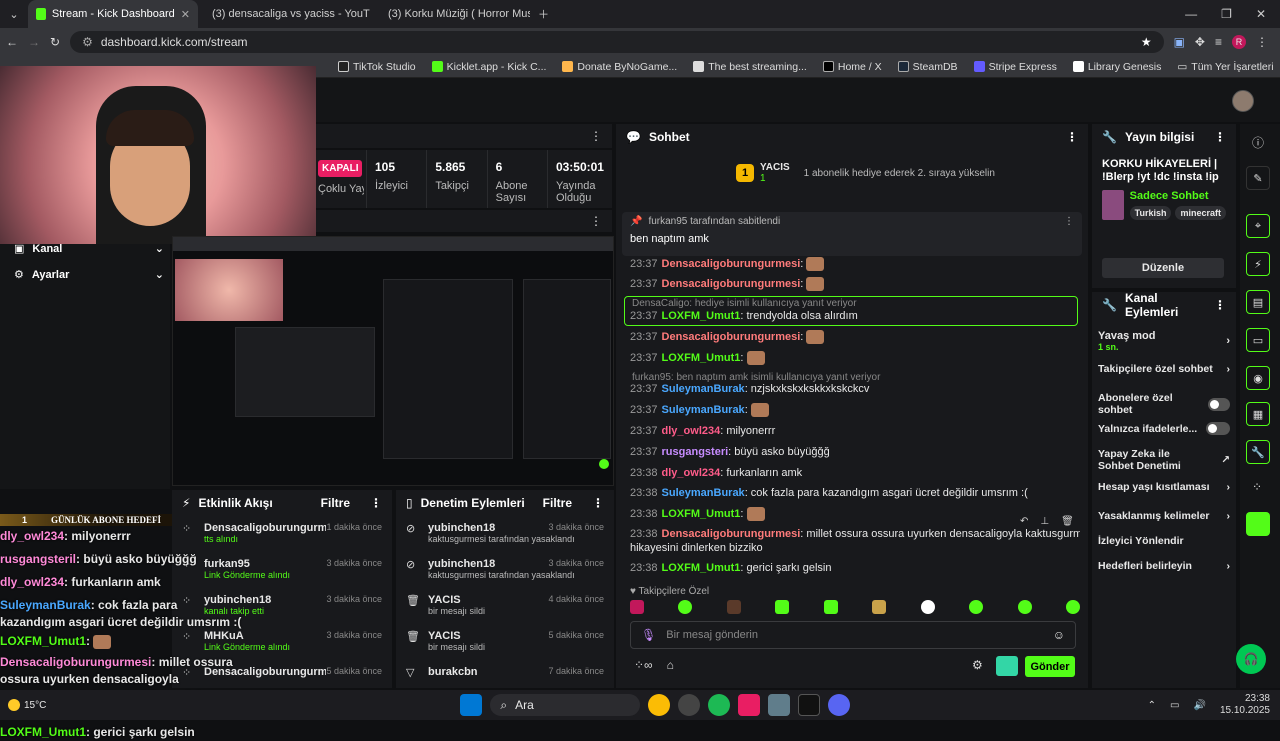 The width and height of the screenshot is (1280, 741). What do you see at coordinates (1258, 226) in the screenshot?
I see `focus-icon: ⌖` at bounding box center [1258, 226].